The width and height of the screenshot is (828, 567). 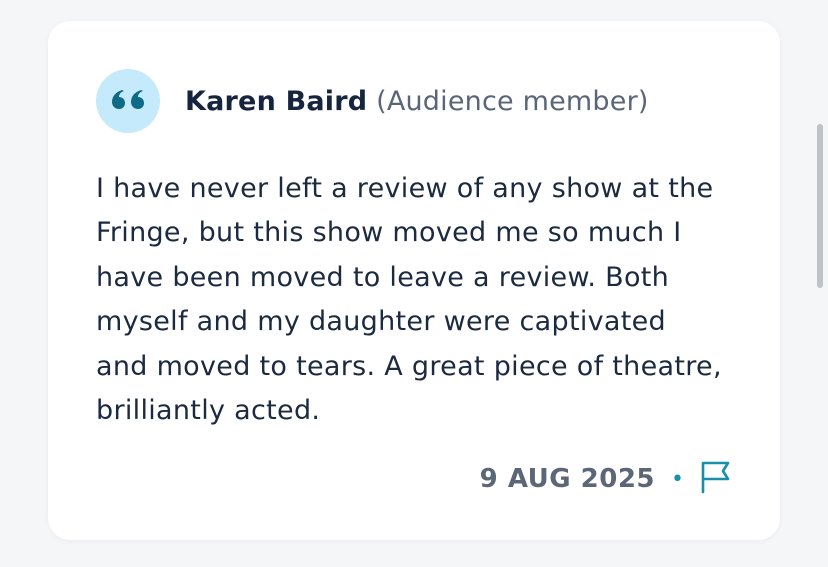 I want to click on quote-badge, so click(x=128, y=101).